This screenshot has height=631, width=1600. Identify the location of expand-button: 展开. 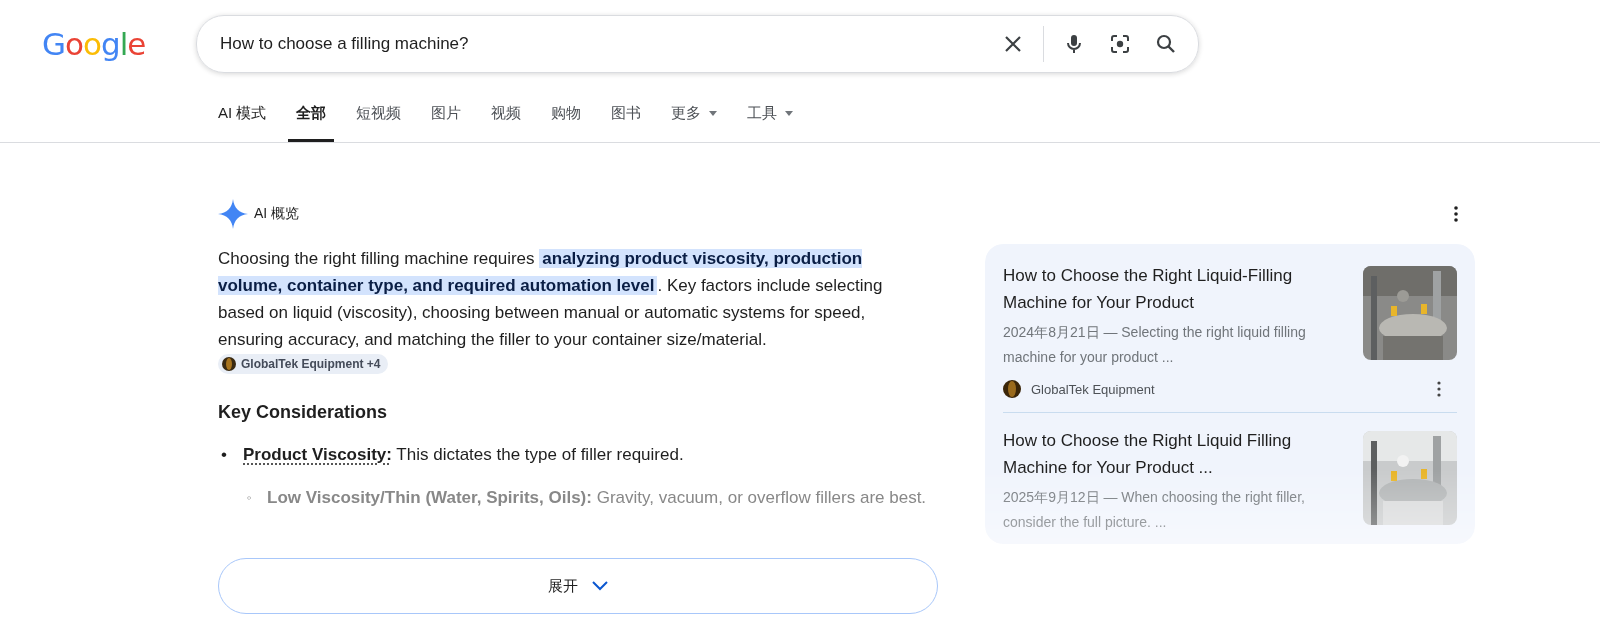
(578, 586).